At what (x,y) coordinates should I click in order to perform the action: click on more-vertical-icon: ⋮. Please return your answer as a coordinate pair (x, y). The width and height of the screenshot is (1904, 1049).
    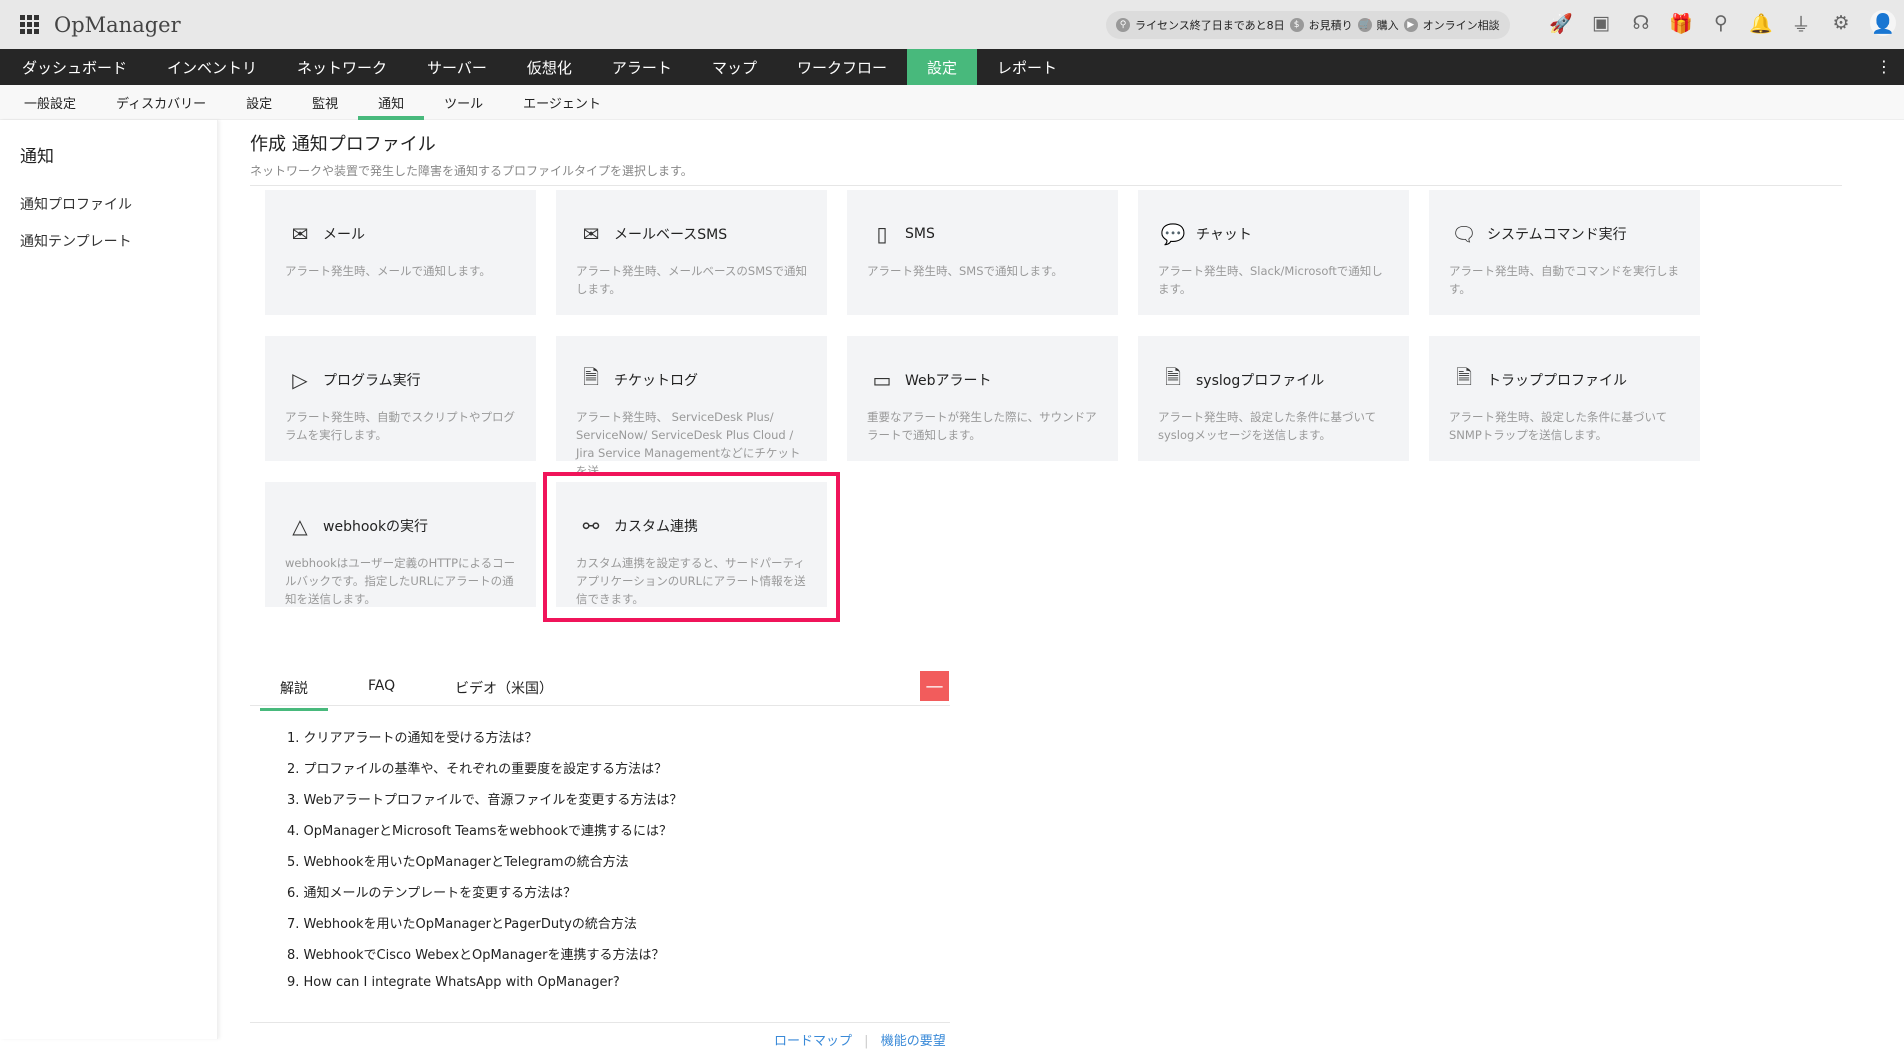
    Looking at the image, I should click on (1884, 66).